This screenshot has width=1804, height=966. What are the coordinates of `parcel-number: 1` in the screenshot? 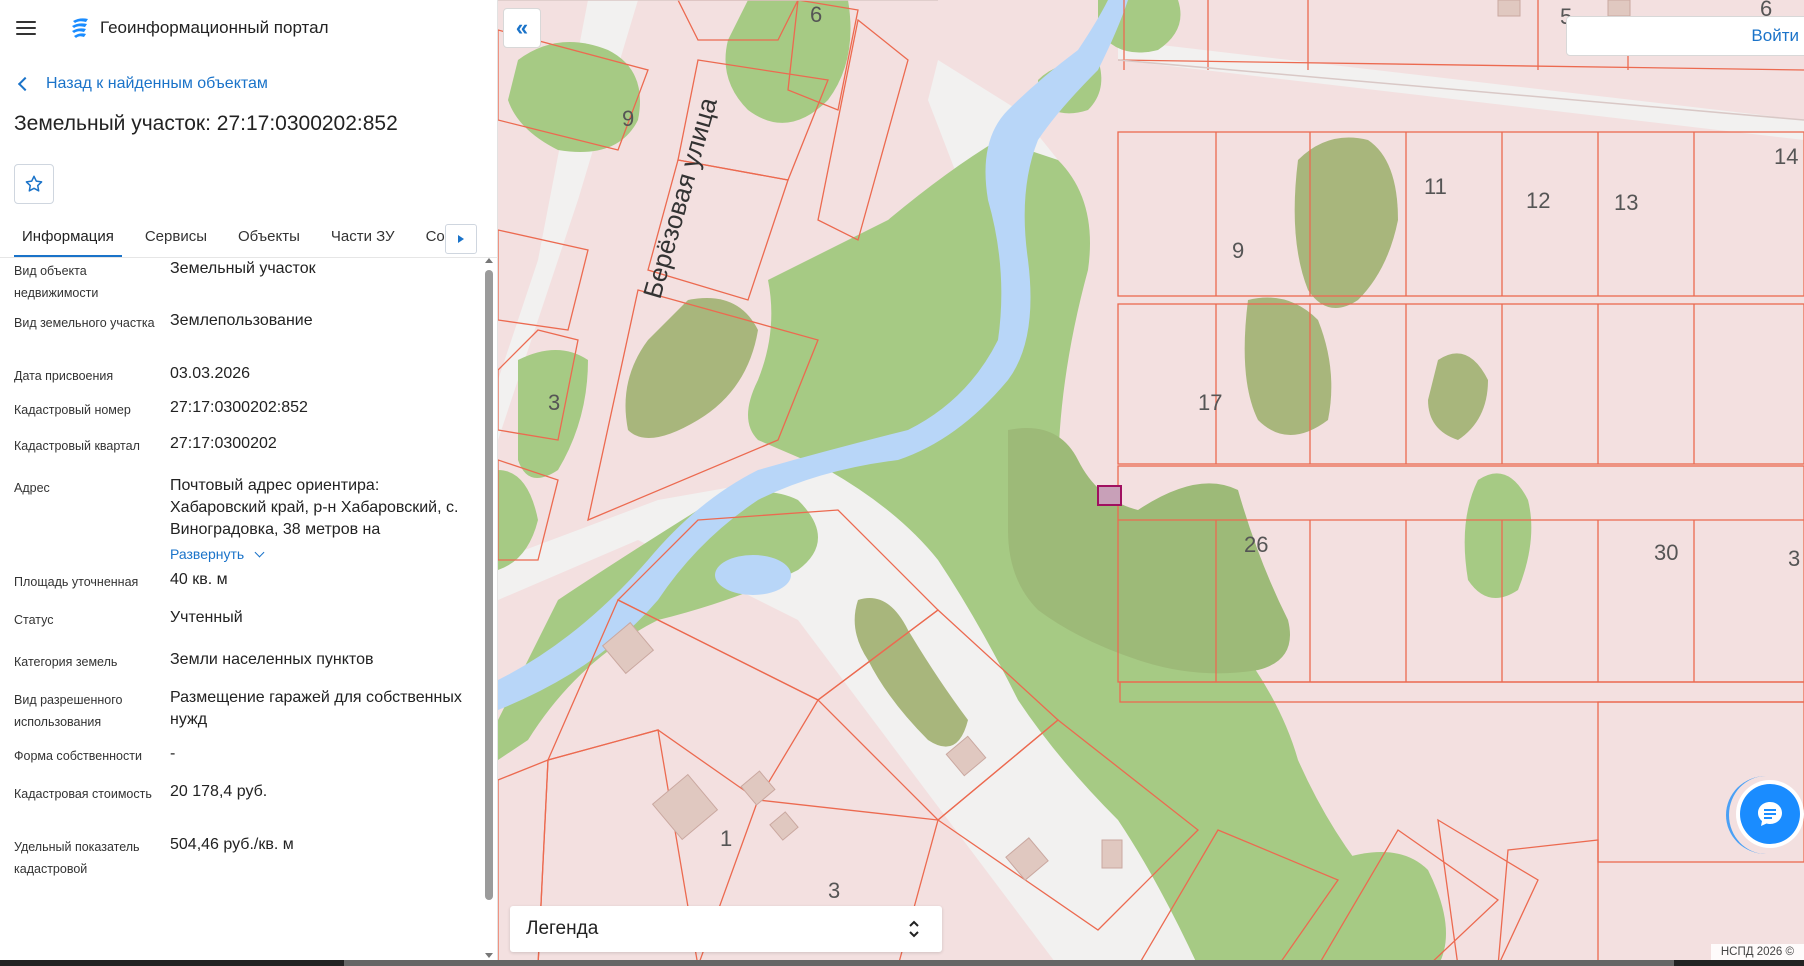 It's located at (726, 838).